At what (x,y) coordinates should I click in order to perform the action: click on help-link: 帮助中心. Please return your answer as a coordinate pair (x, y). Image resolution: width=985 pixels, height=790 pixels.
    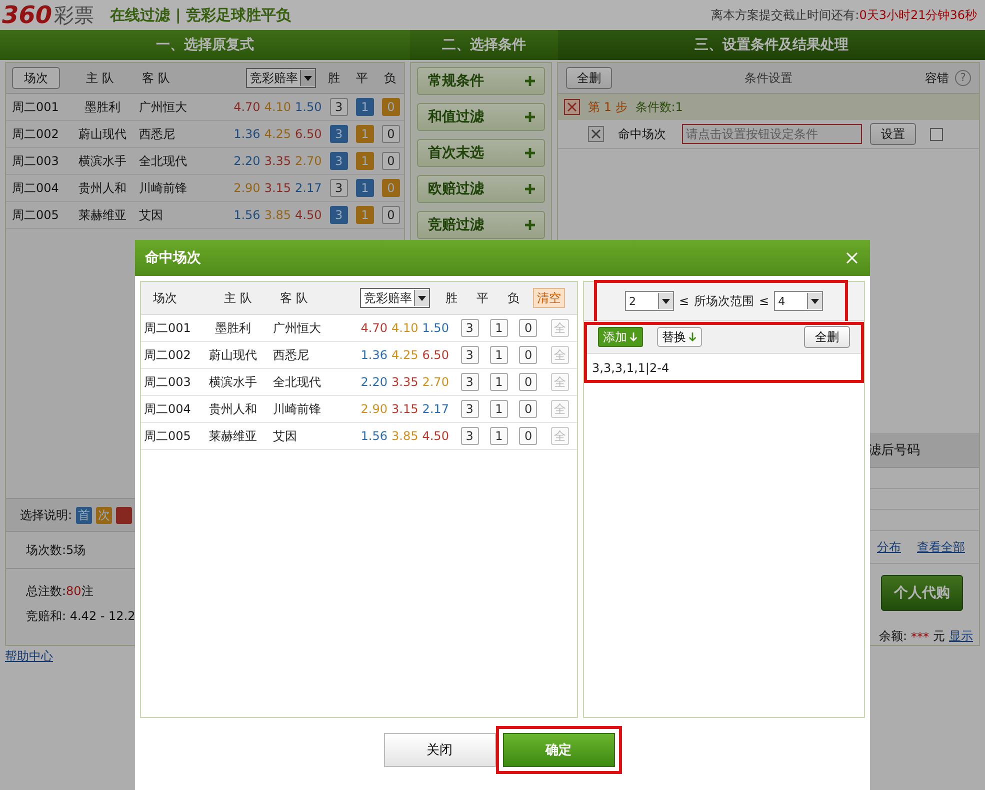
    Looking at the image, I should click on (29, 656).